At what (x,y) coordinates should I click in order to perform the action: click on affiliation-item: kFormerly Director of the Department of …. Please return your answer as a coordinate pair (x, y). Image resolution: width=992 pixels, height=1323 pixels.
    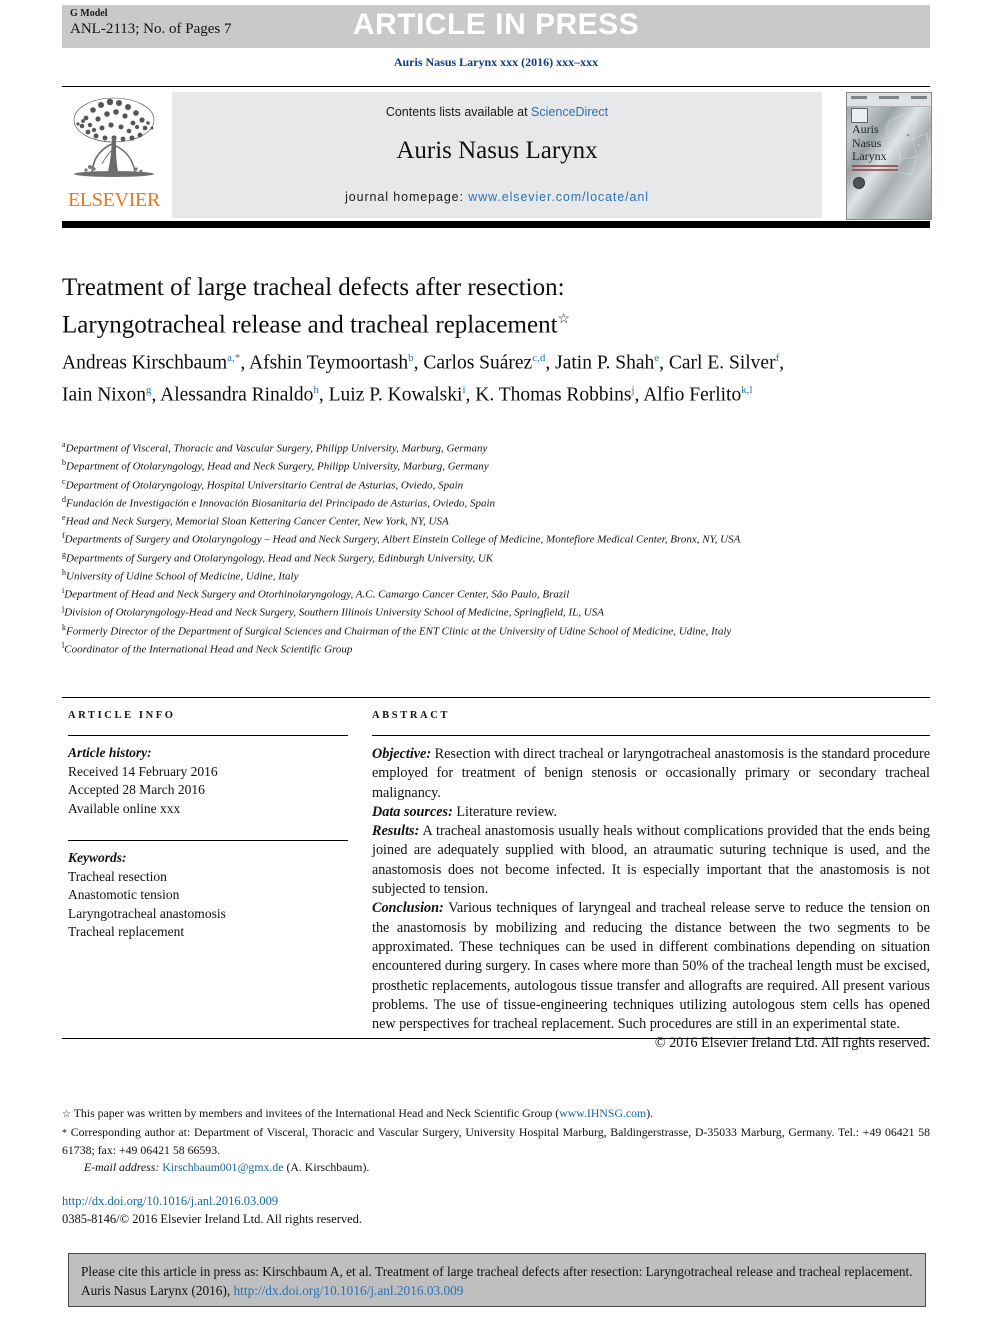
    Looking at the image, I should click on (477, 630).